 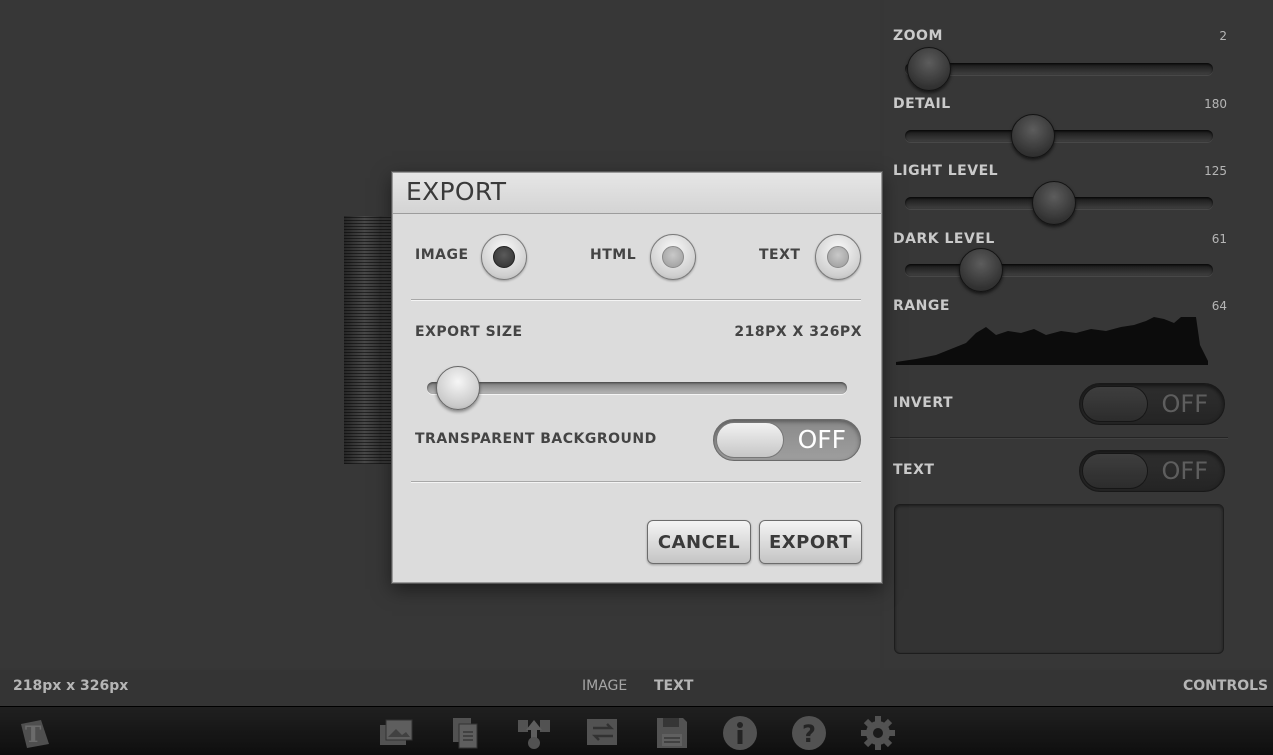 I want to click on export-size-slider-knob, so click(x=458, y=388).